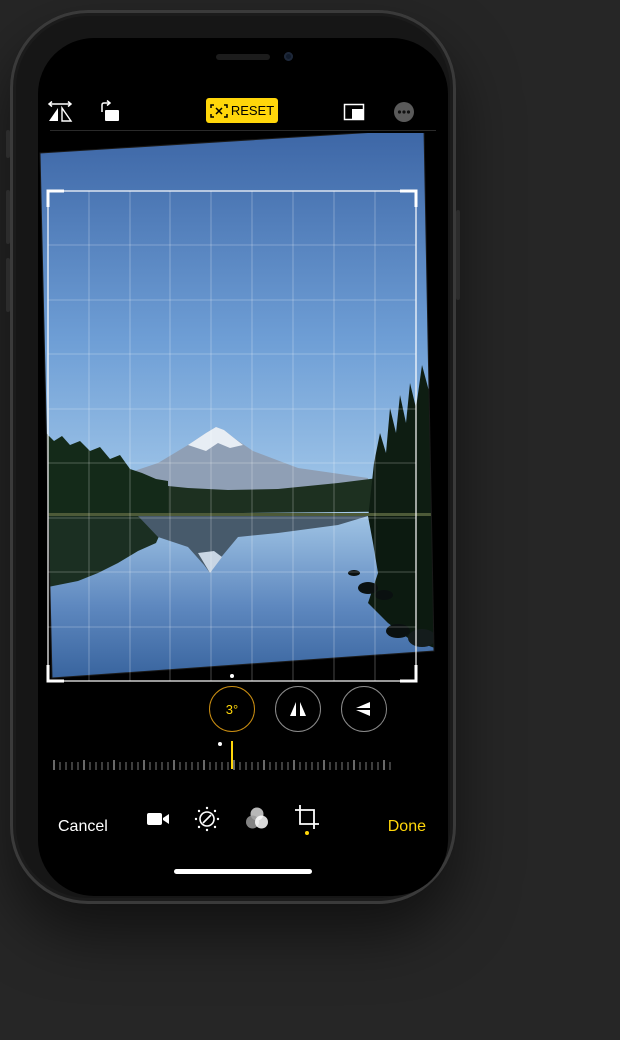 The width and height of the screenshot is (620, 1040). What do you see at coordinates (407, 827) in the screenshot?
I see `done-button: Done` at bounding box center [407, 827].